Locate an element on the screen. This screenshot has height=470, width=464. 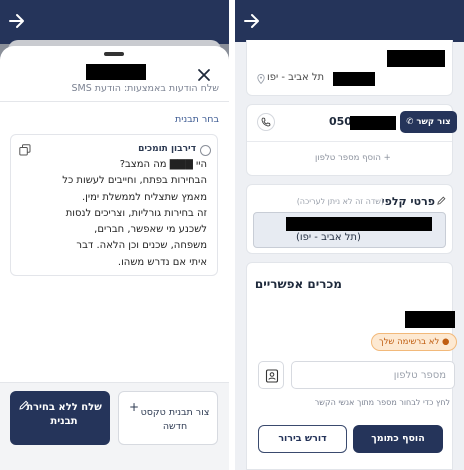
call-button is located at coordinates (266, 122).